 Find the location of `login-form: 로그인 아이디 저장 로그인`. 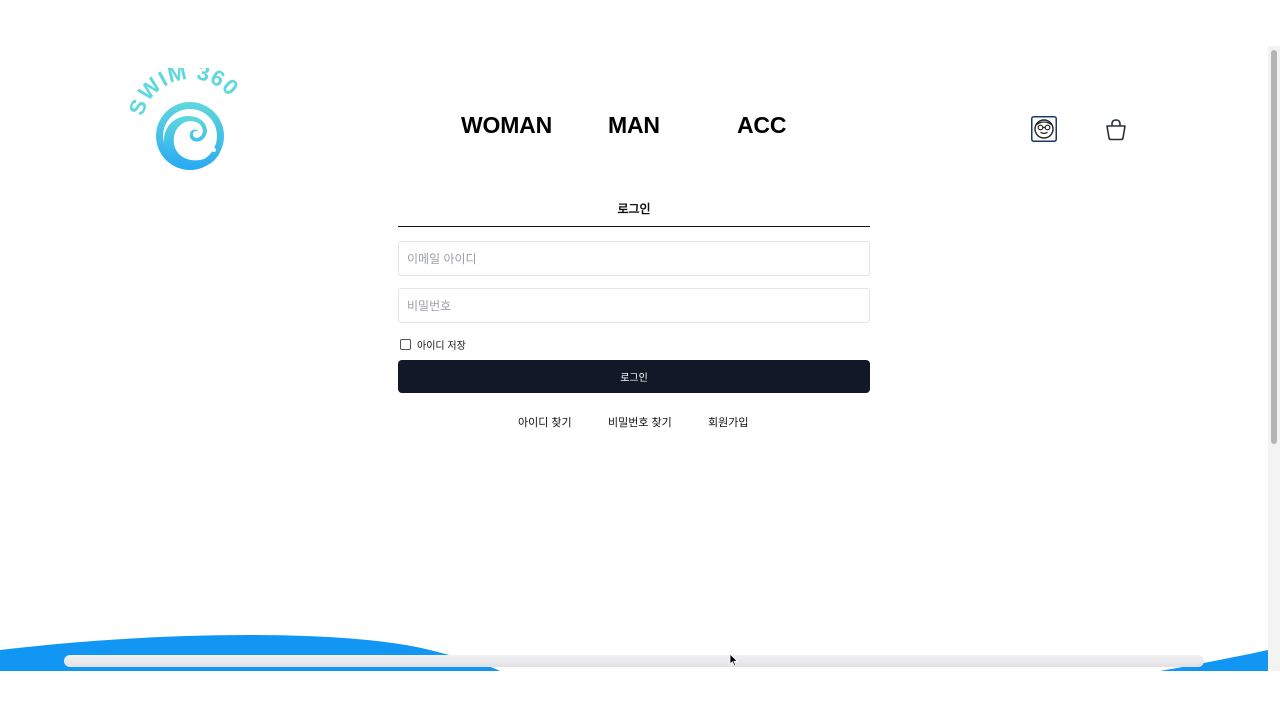

login-form: 로그인 아이디 저장 로그인 is located at coordinates (634, 296).